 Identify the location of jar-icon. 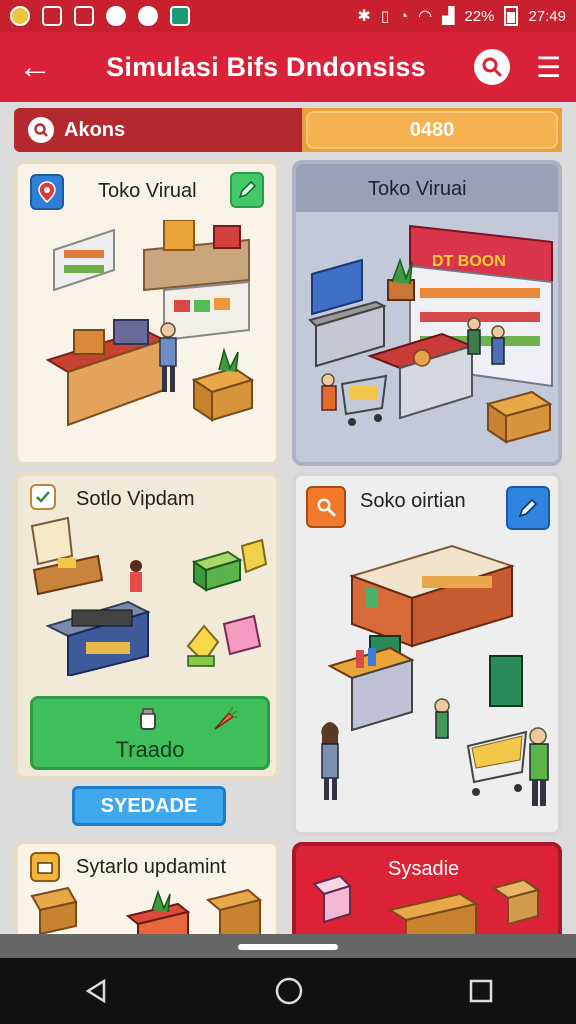
(148, 719).